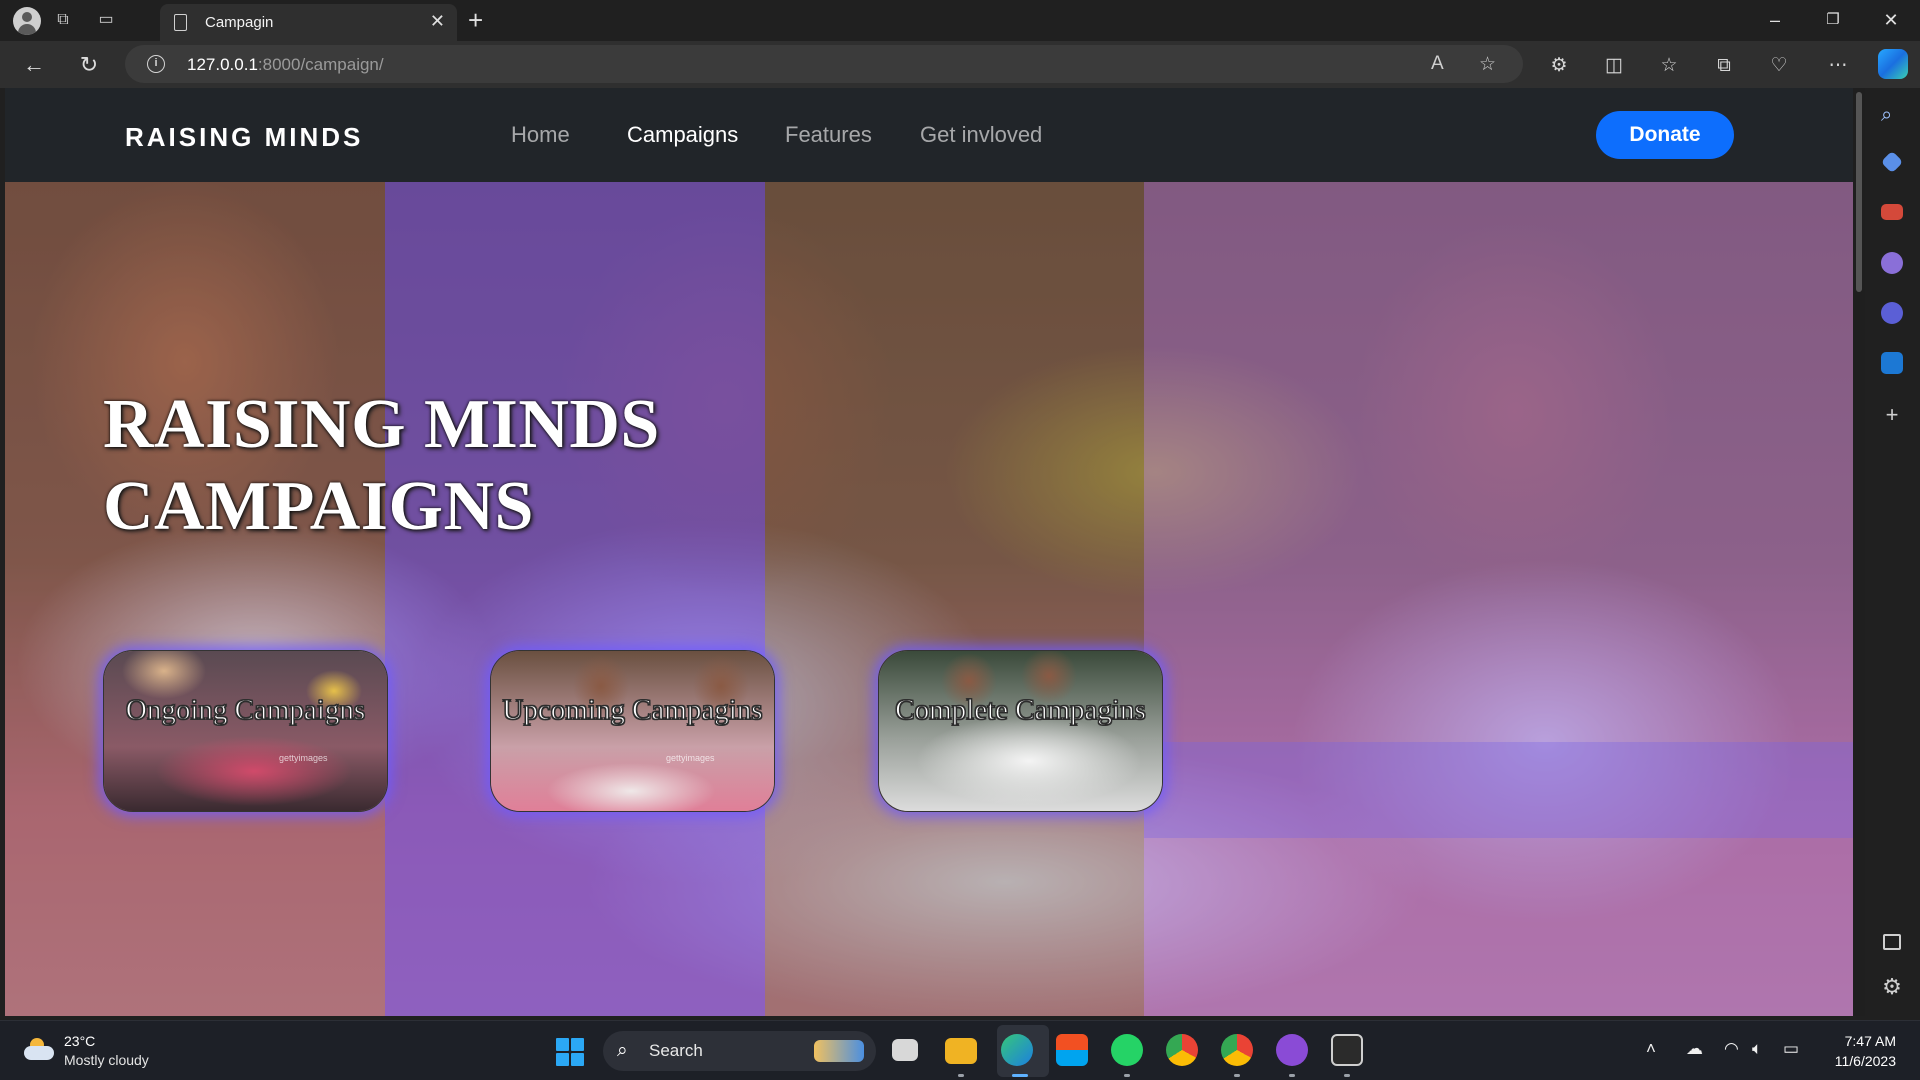  Describe the element at coordinates (79, 1041) in the screenshot. I see `weather-temperature: 23°C` at that location.